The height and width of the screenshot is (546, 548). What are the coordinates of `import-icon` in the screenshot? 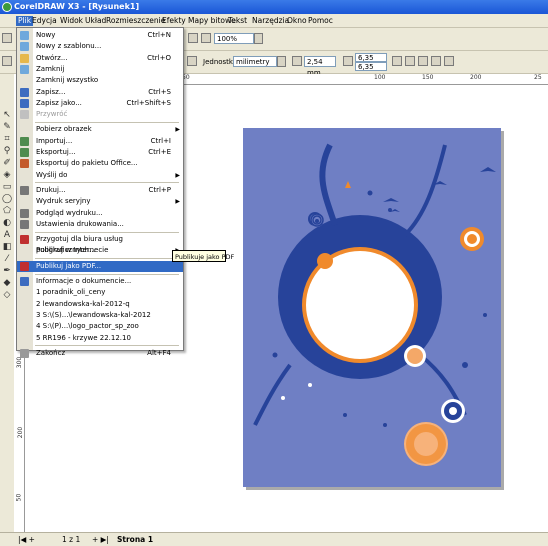 It's located at (24, 141).